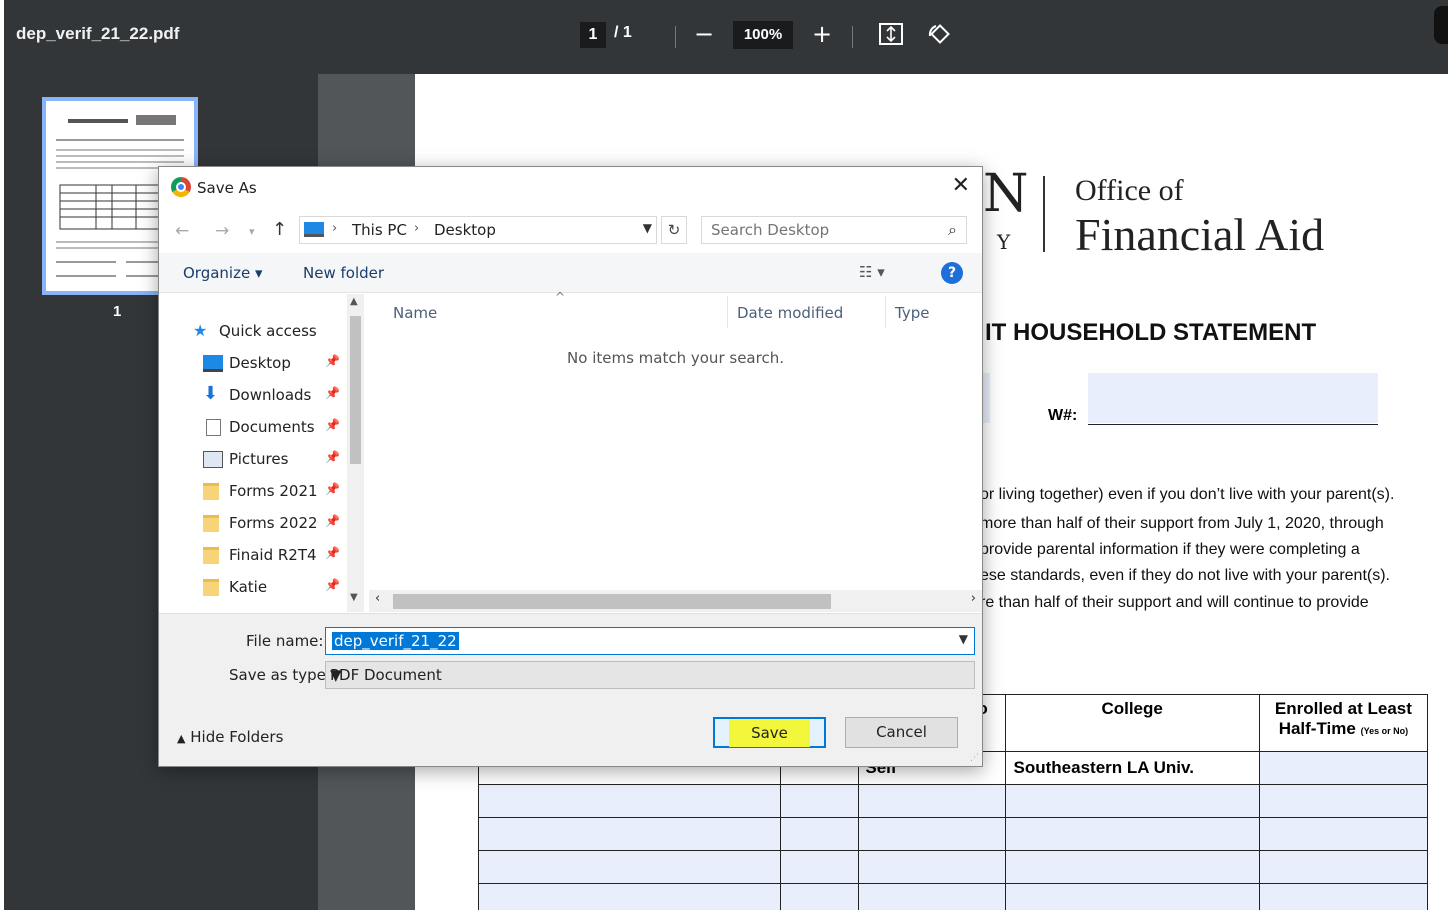  I want to click on file-name-dropdown-icon: ▼, so click(963, 639).